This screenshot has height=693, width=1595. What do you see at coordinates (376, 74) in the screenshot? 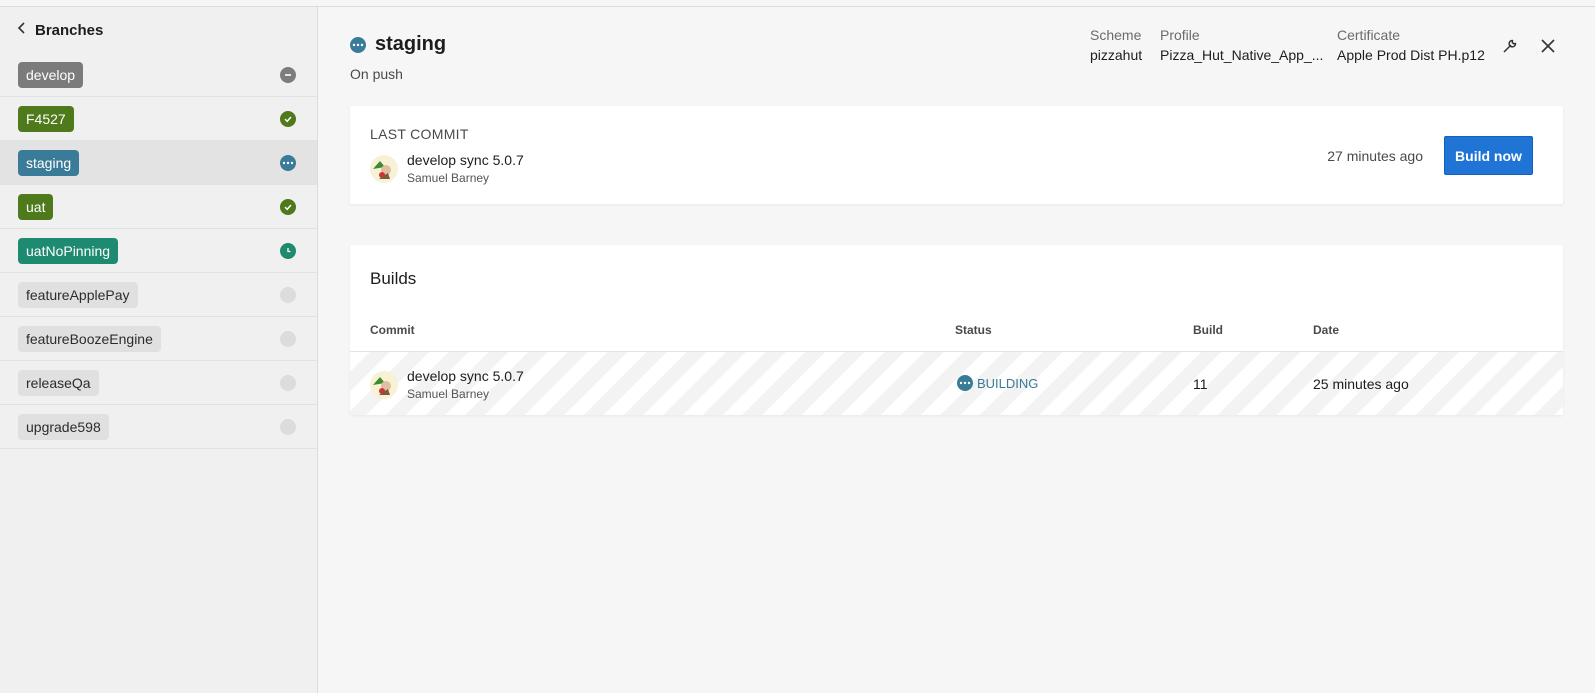
I see `trigger-label: On push` at bounding box center [376, 74].